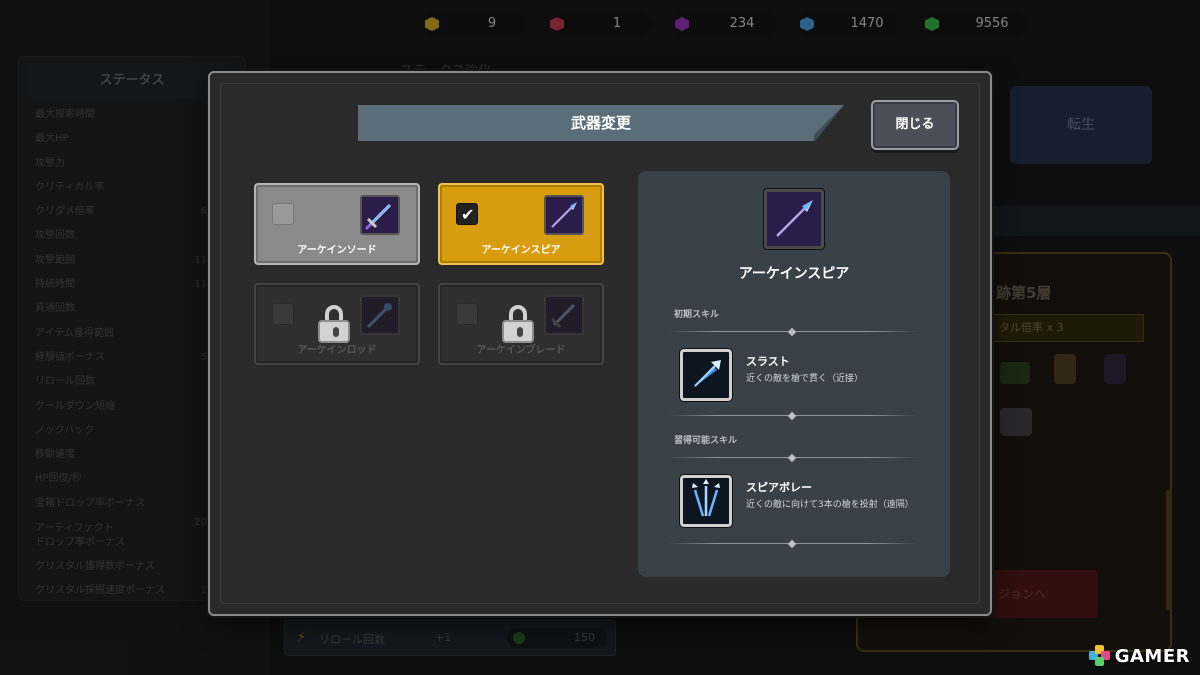 Image resolution: width=1200 pixels, height=675 pixels. I want to click on sword-icon, so click(380, 215).